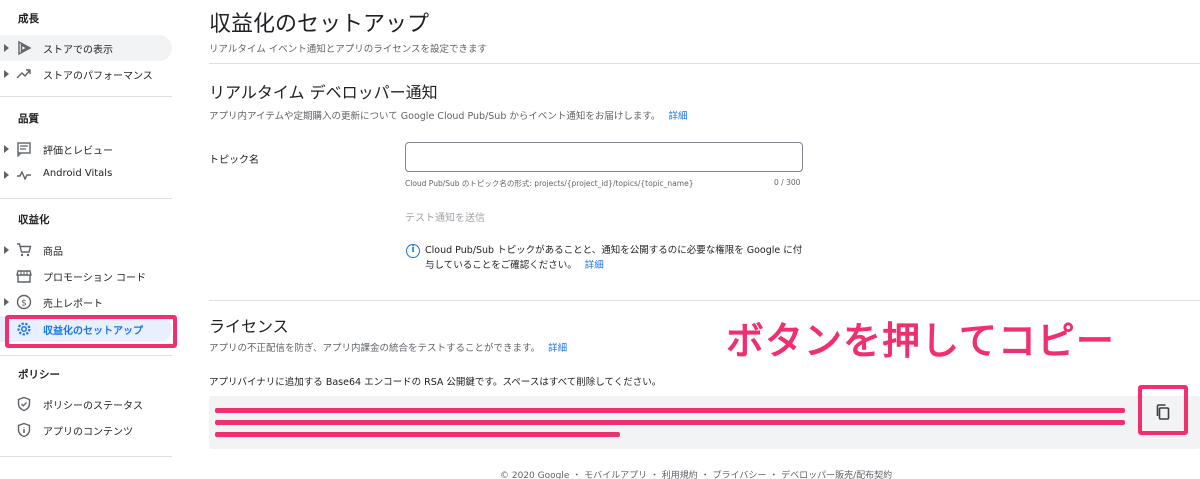 Image resolution: width=1200 pixels, height=479 pixels. Describe the element at coordinates (1163, 412) in the screenshot. I see `copy-icon` at that location.